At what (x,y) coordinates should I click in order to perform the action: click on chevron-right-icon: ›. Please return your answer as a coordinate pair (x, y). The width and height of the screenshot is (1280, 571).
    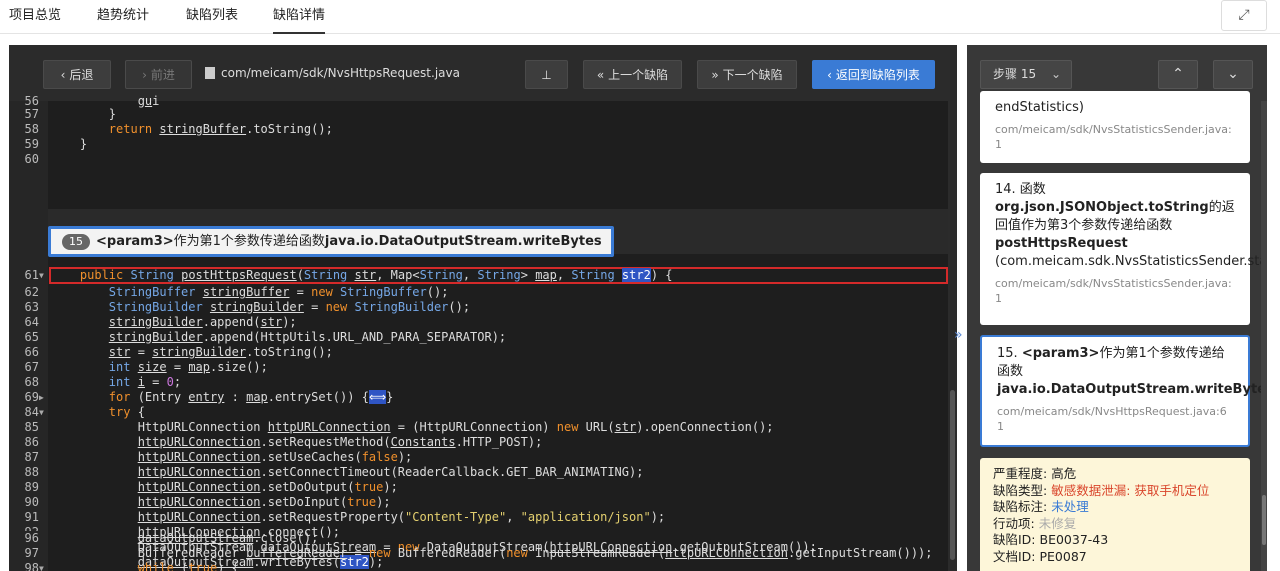
    Looking at the image, I should click on (144, 75).